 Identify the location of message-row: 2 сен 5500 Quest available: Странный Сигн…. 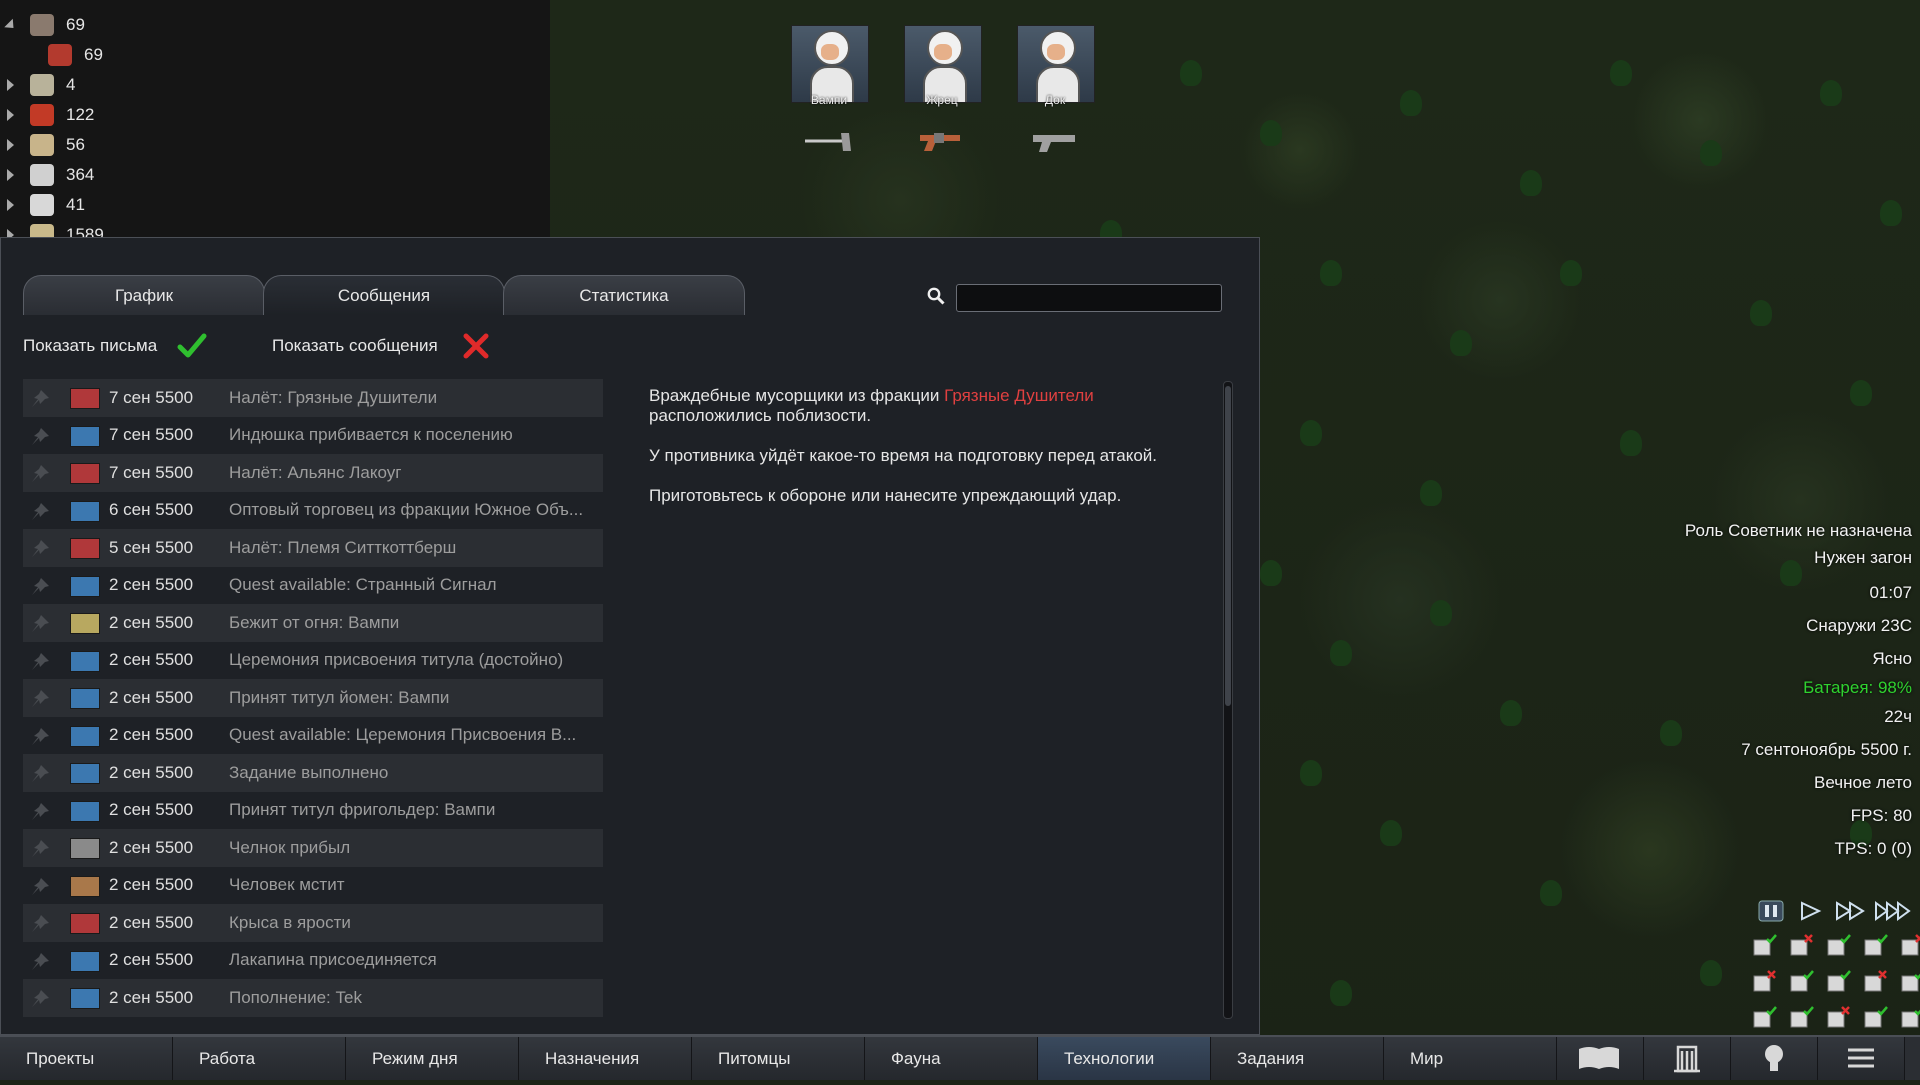
(313, 586).